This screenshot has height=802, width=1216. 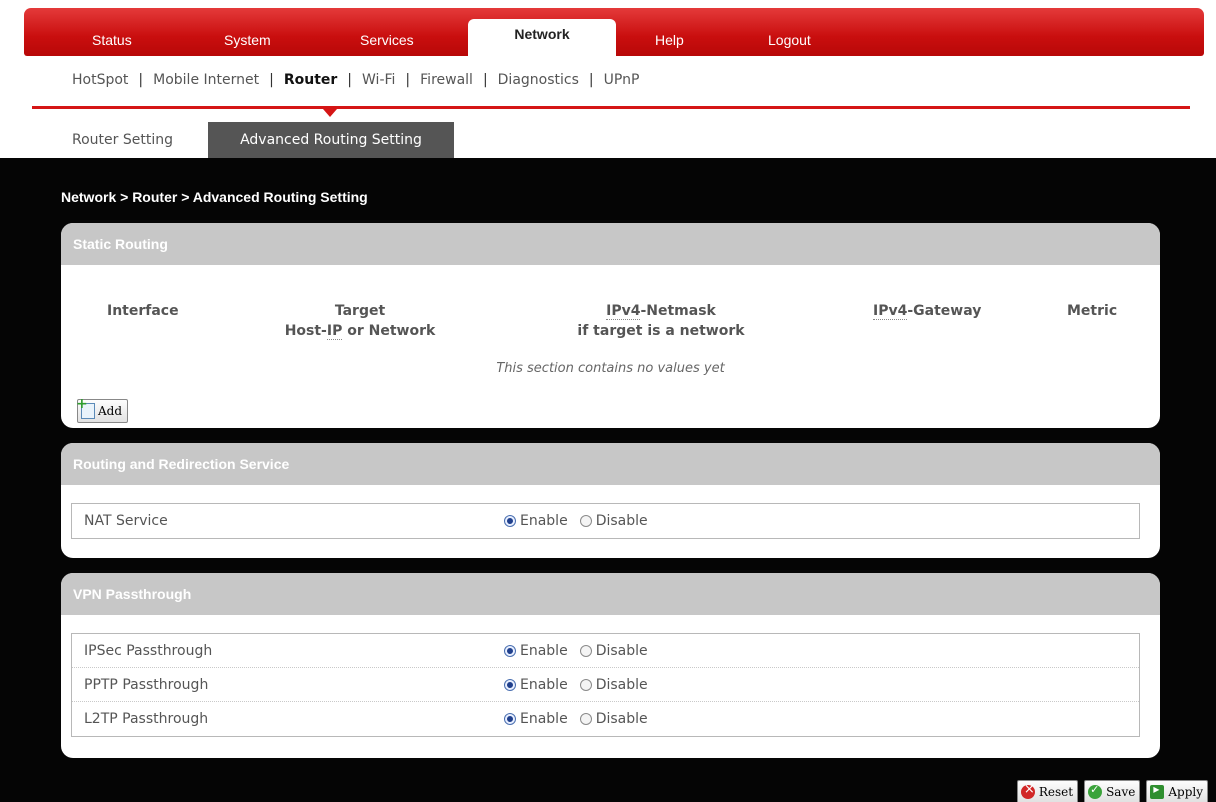 I want to click on tab-help: Help, so click(x=669, y=40).